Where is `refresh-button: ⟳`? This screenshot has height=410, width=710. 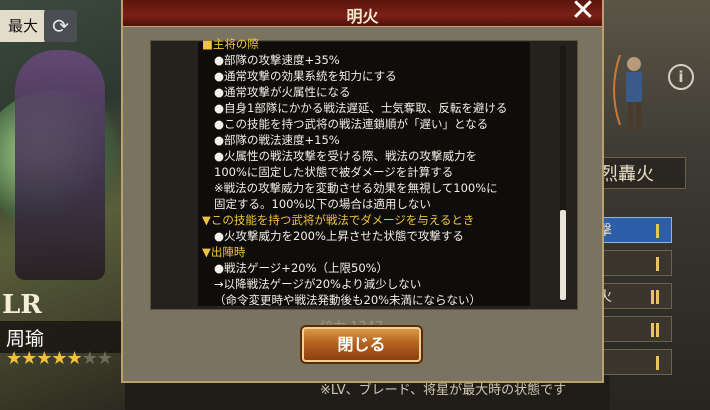
refresh-button: ⟳ is located at coordinates (60, 26).